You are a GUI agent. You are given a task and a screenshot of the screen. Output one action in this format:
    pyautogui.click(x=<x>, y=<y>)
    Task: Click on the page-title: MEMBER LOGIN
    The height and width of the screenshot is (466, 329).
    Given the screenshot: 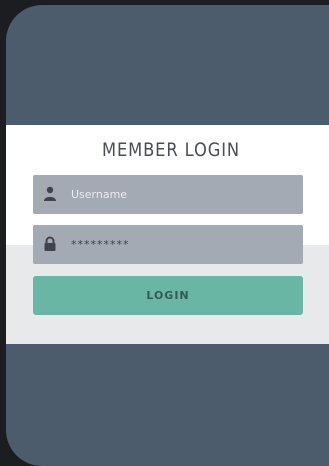 What is the action you would take?
    pyautogui.click(x=171, y=150)
    